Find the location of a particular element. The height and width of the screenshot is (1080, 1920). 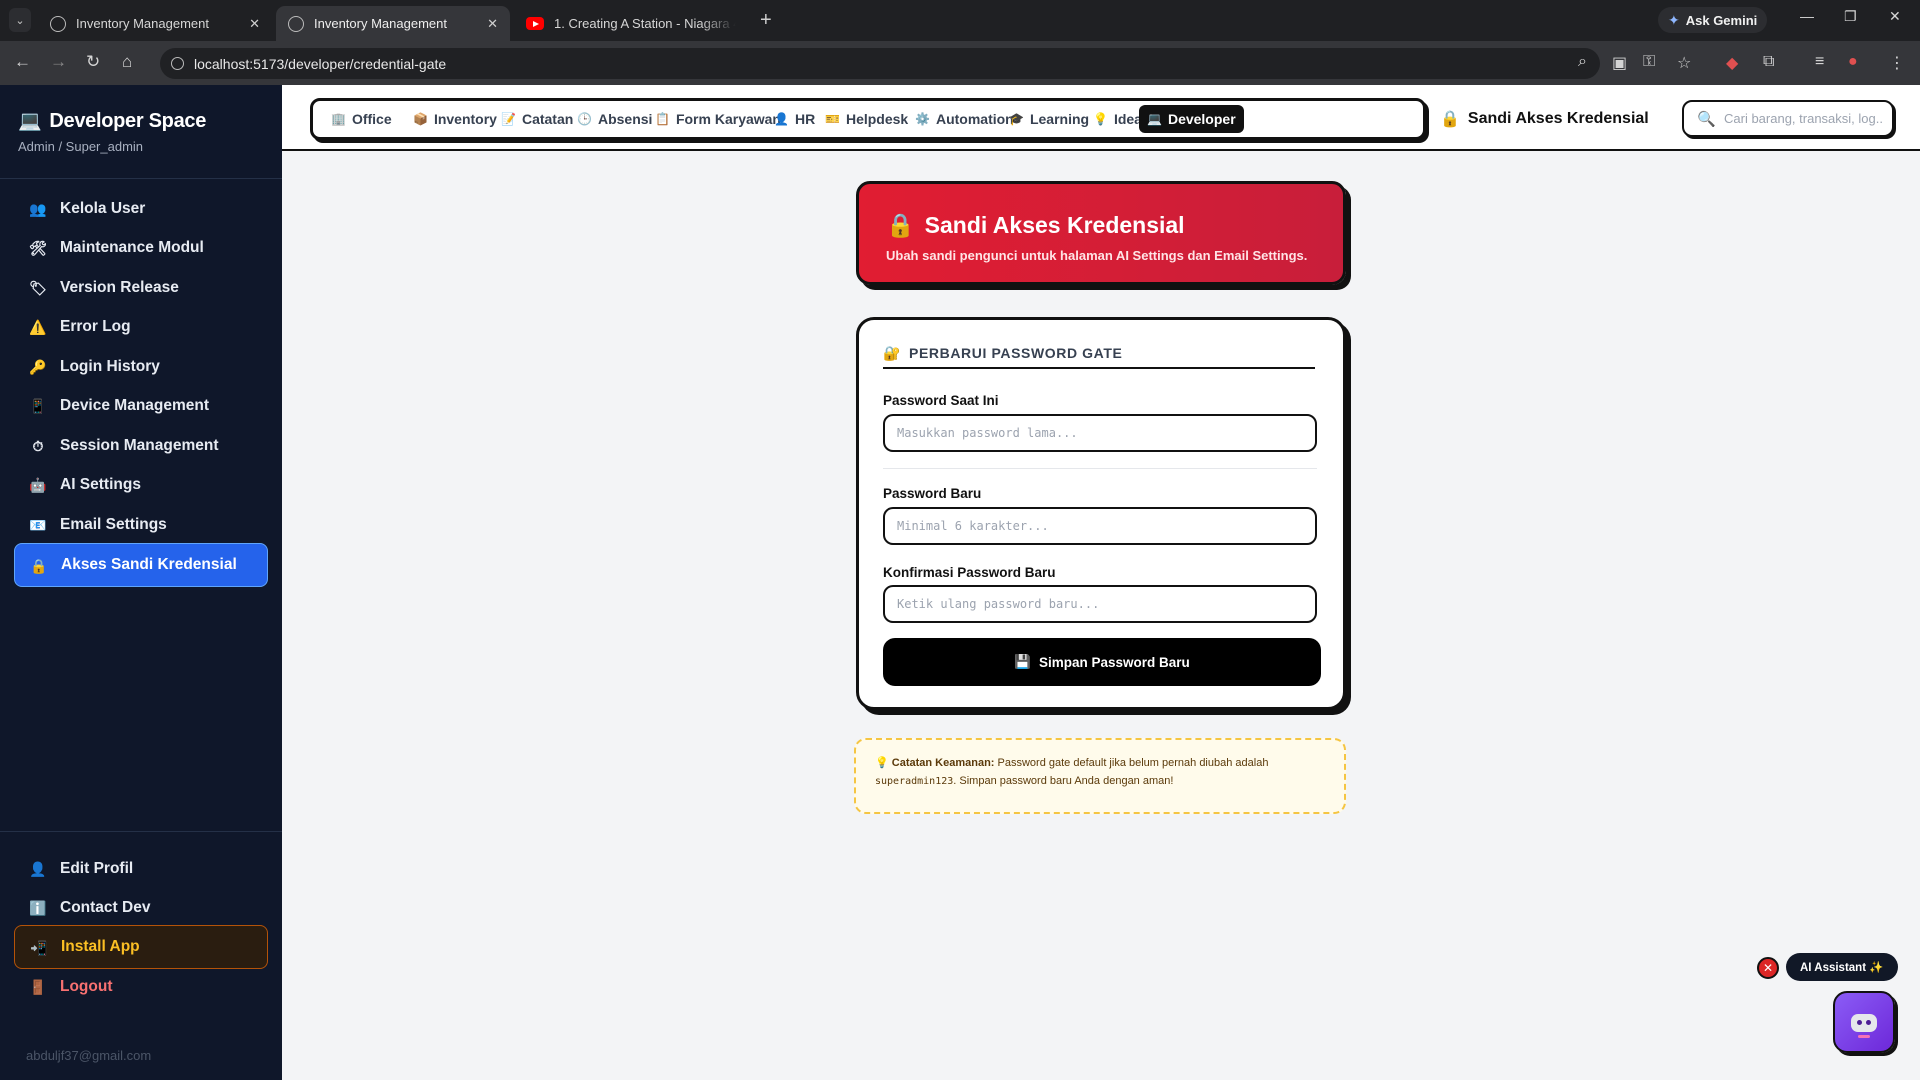

module-label: Learning is located at coordinates (1059, 119).